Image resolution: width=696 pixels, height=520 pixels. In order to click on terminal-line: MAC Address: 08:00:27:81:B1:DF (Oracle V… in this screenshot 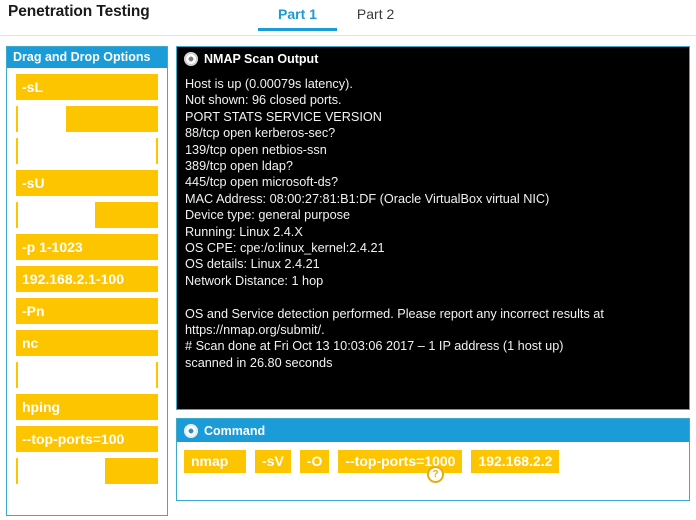, I will do `click(367, 198)`.